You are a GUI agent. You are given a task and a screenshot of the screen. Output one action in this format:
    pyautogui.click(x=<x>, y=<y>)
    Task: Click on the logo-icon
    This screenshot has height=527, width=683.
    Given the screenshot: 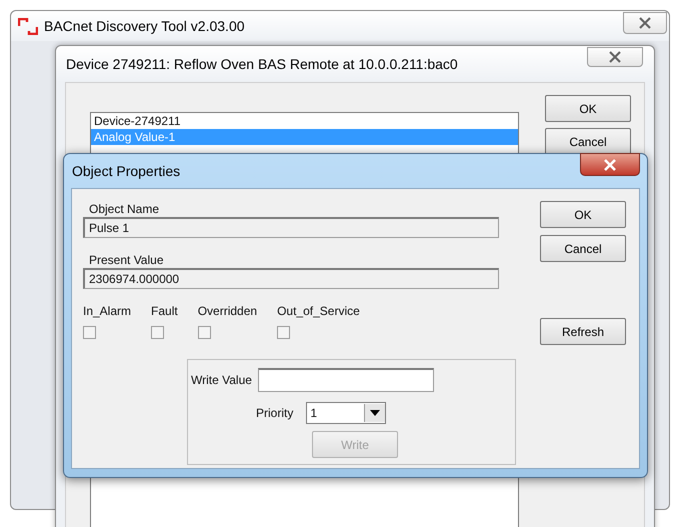 What is the action you would take?
    pyautogui.click(x=28, y=26)
    